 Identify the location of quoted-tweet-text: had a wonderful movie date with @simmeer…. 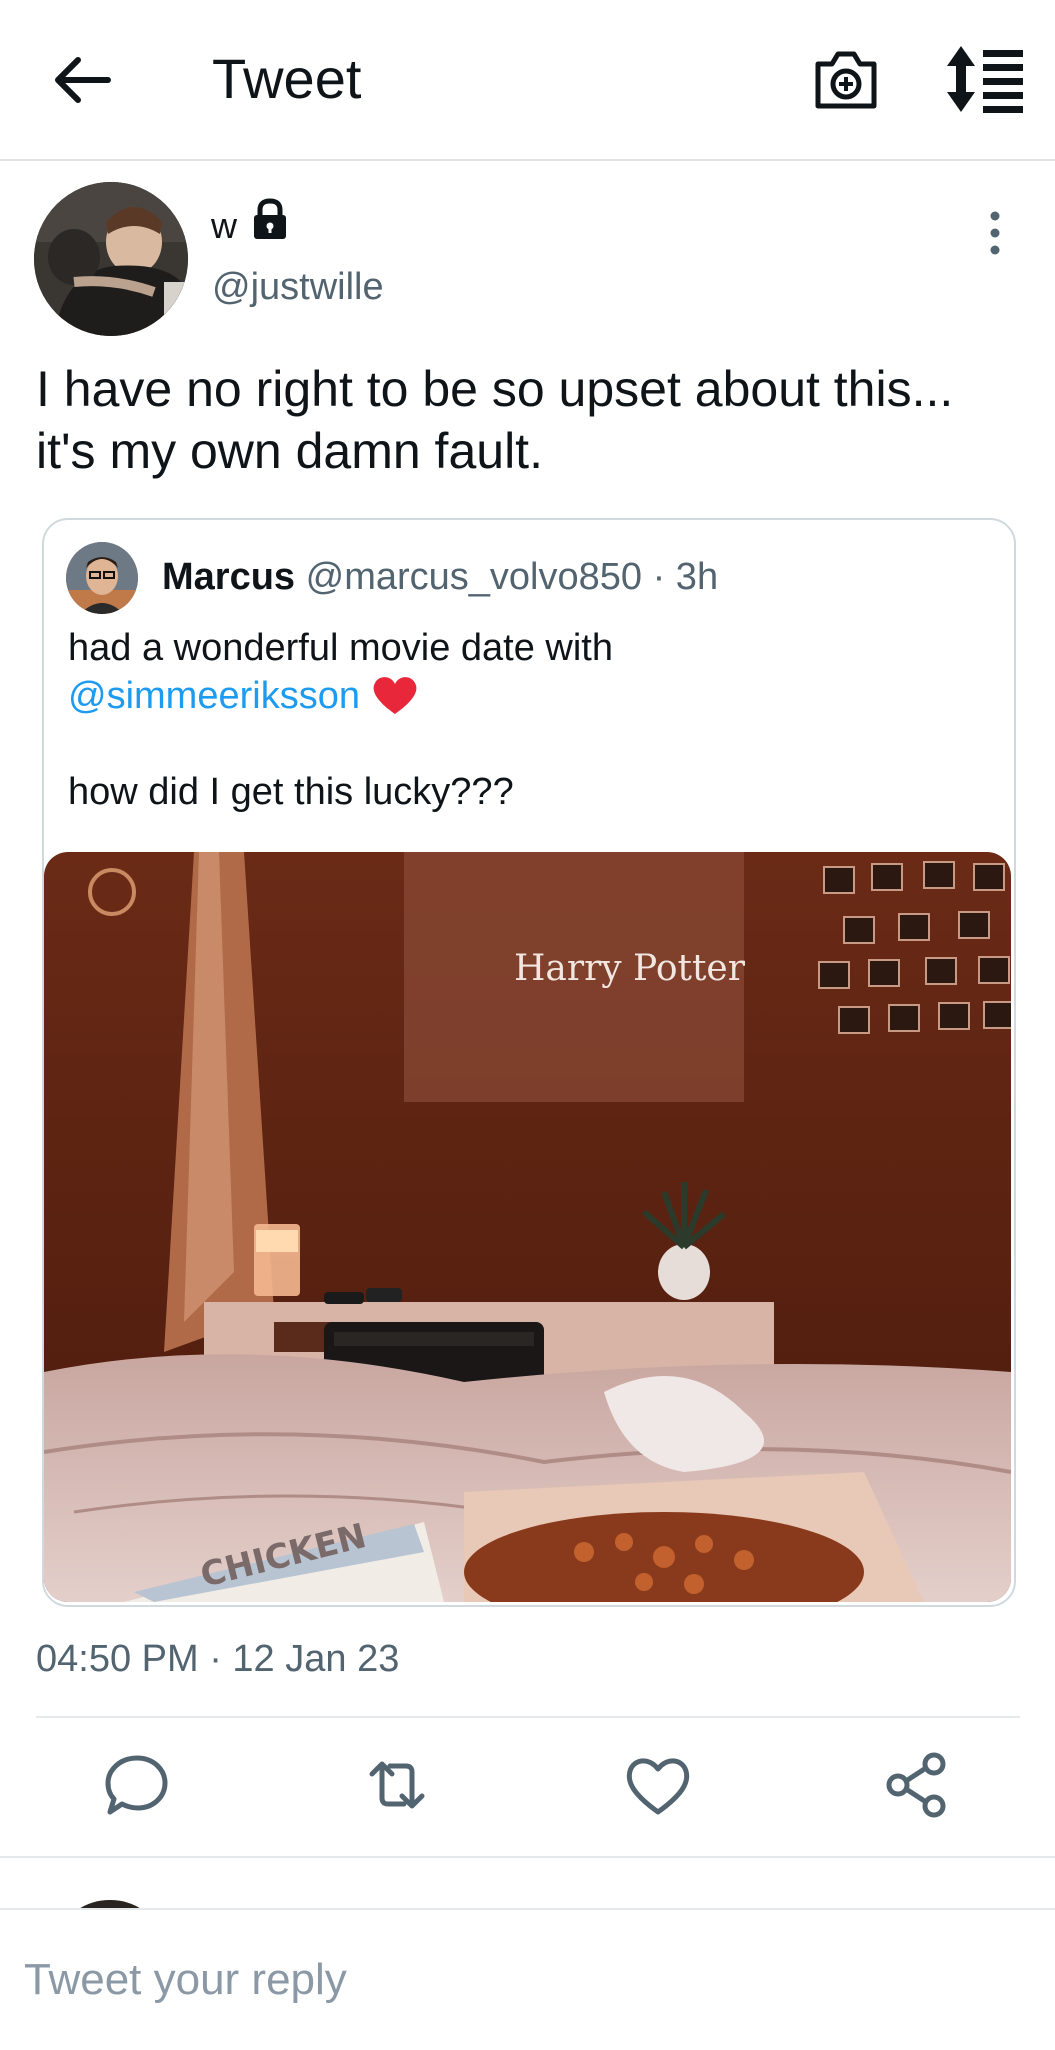
(518, 720).